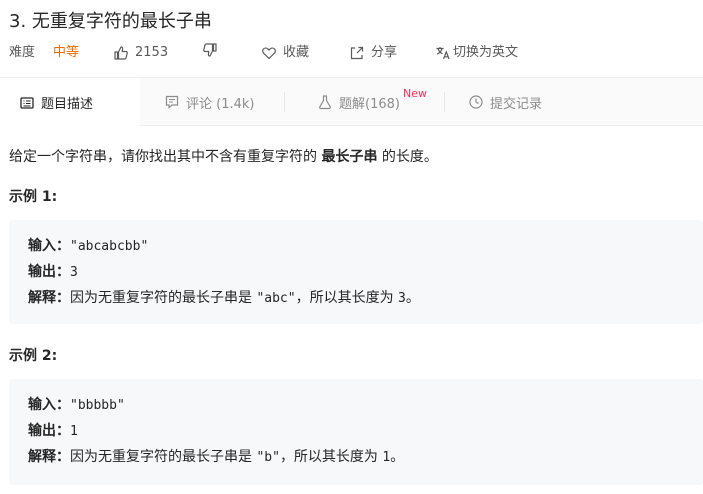 This screenshot has height=494, width=703. I want to click on example-output: 输出：1, so click(53, 430).